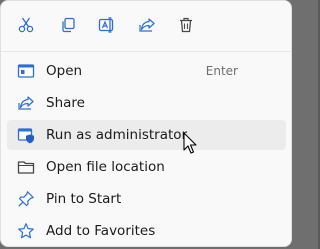  I want to click on admin-shield-icon, so click(26, 135).